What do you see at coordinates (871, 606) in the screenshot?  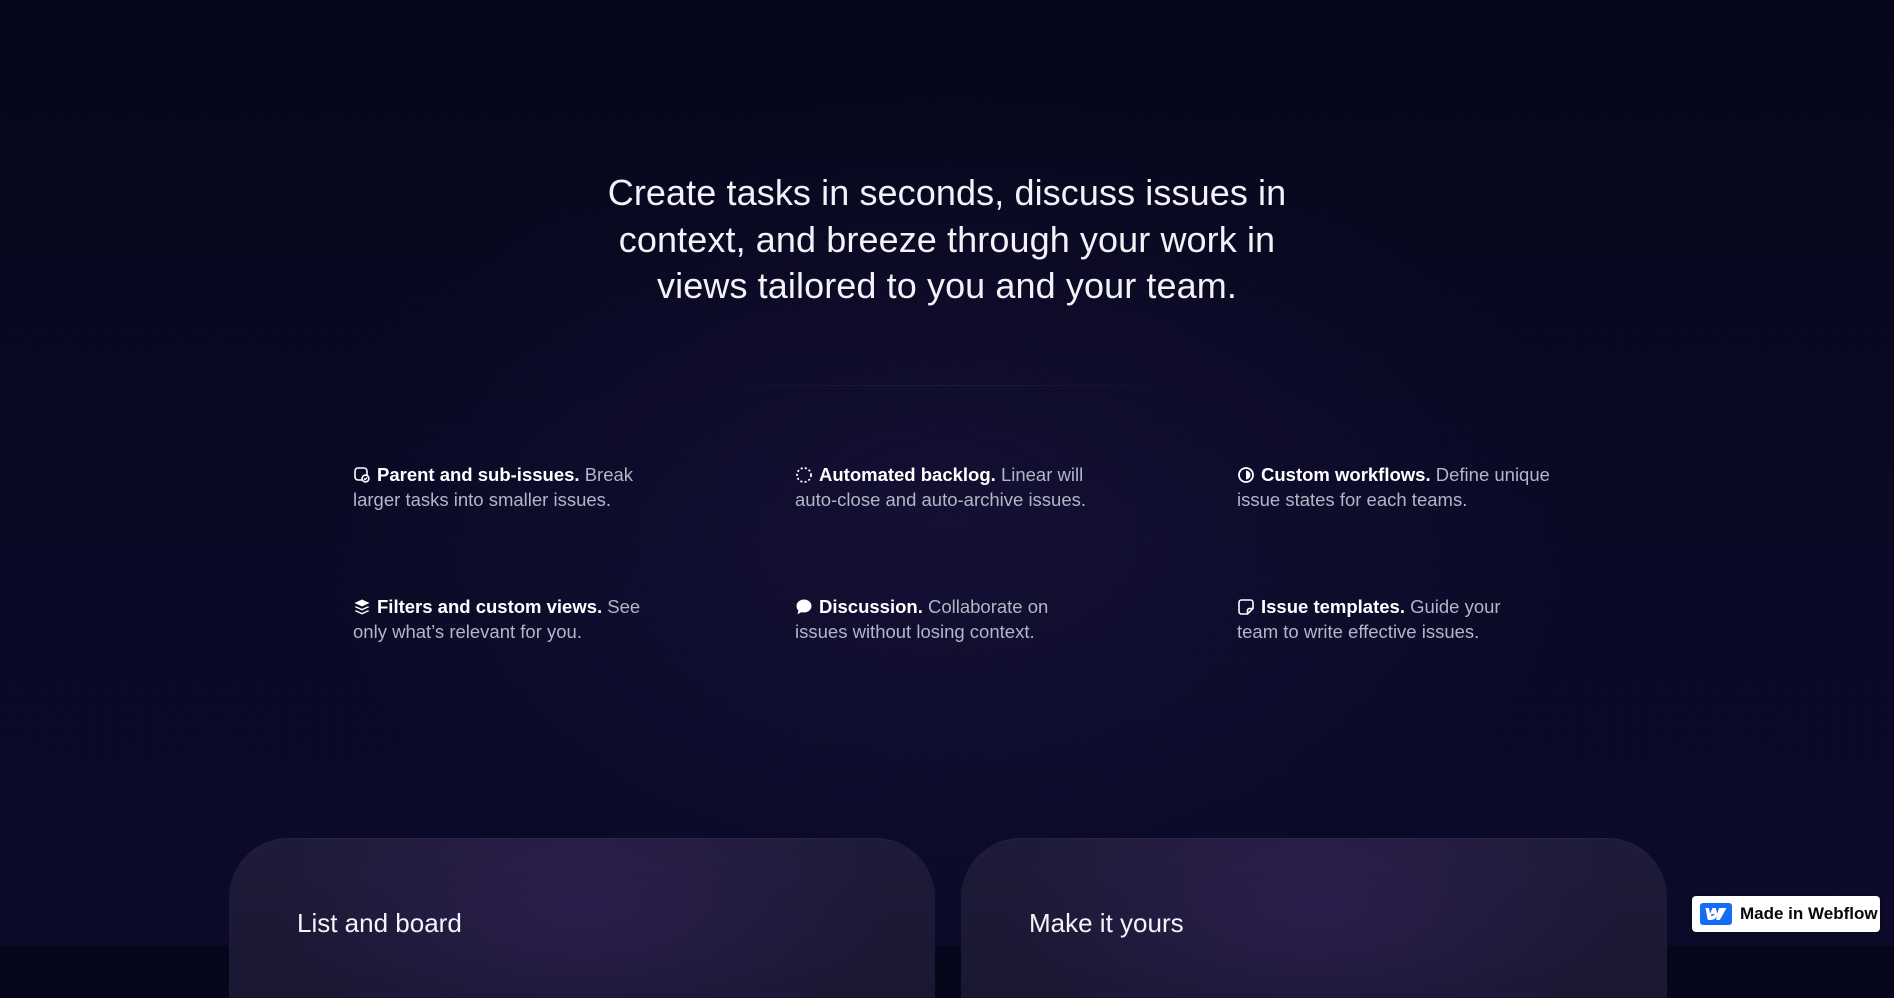 I see `feature-title: Discussion.` at bounding box center [871, 606].